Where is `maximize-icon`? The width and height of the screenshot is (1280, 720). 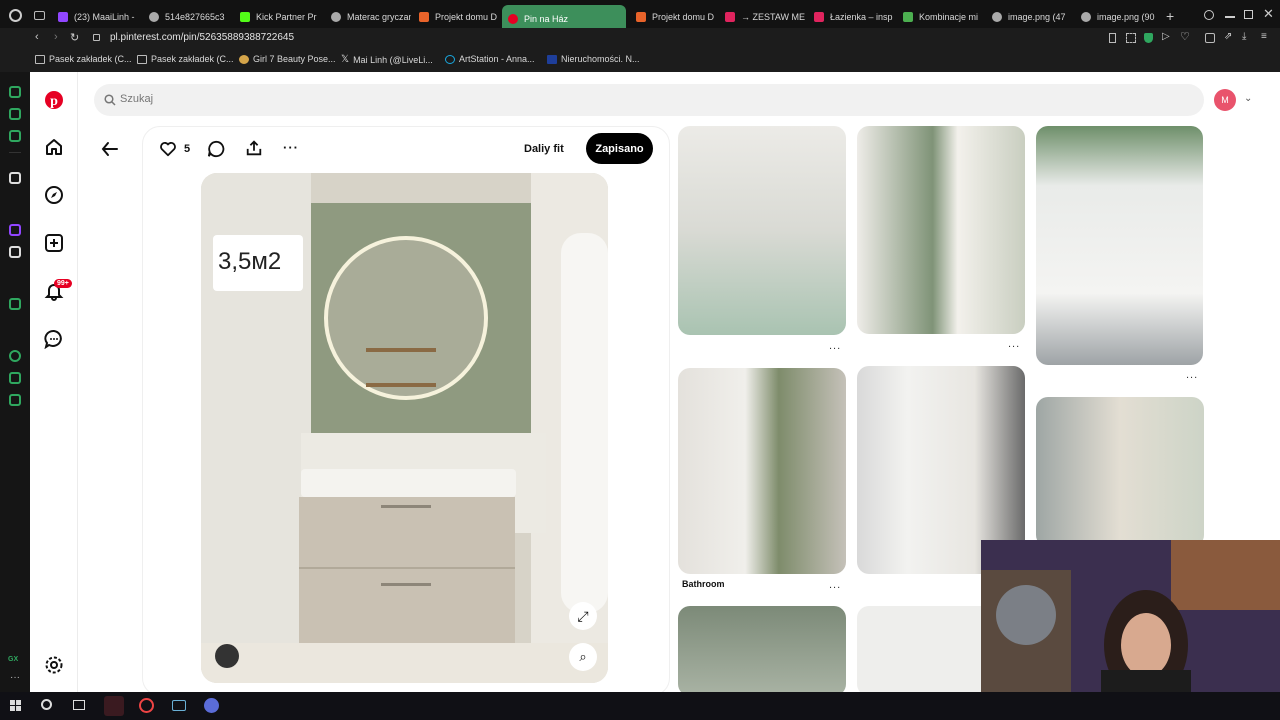
maximize-icon is located at coordinates (1248, 14).